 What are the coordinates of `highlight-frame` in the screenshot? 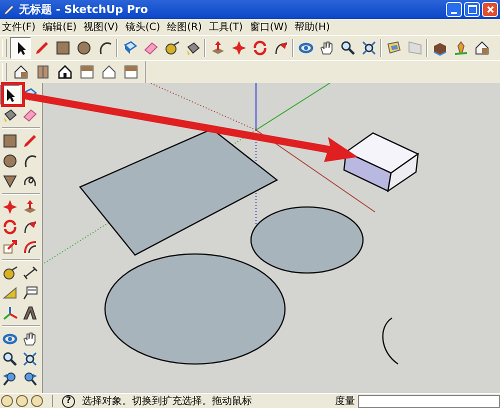 It's located at (13, 94).